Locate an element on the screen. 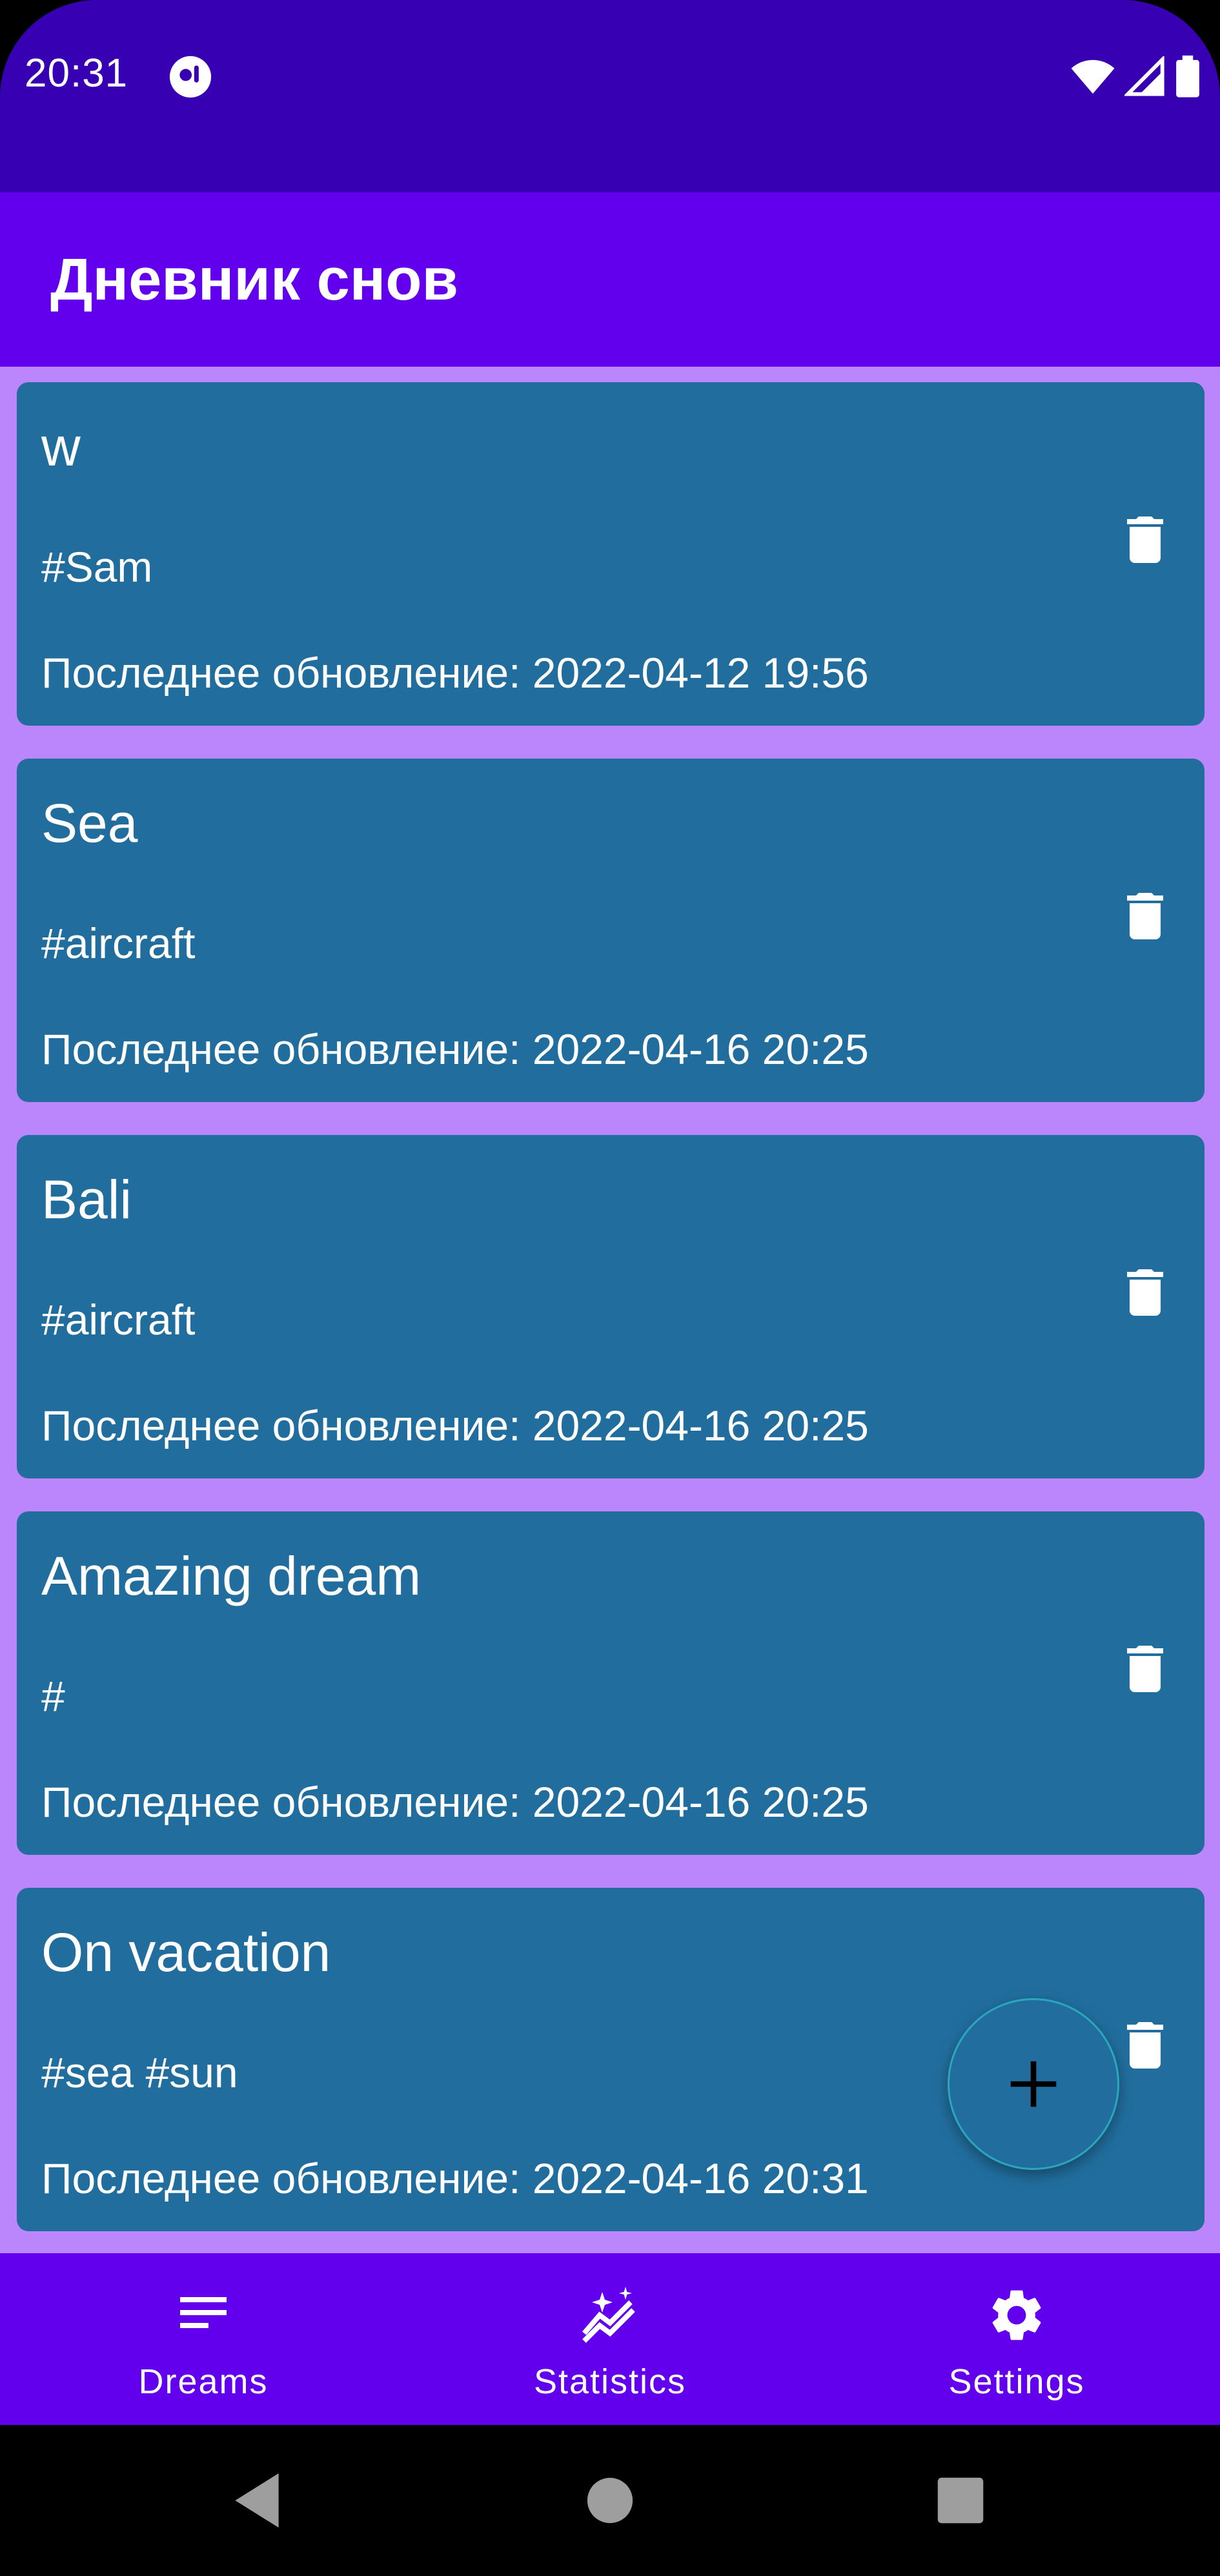 This screenshot has height=2576, width=1220. bottom-navigation: Dreams Statistics Settings is located at coordinates (610, 2339).